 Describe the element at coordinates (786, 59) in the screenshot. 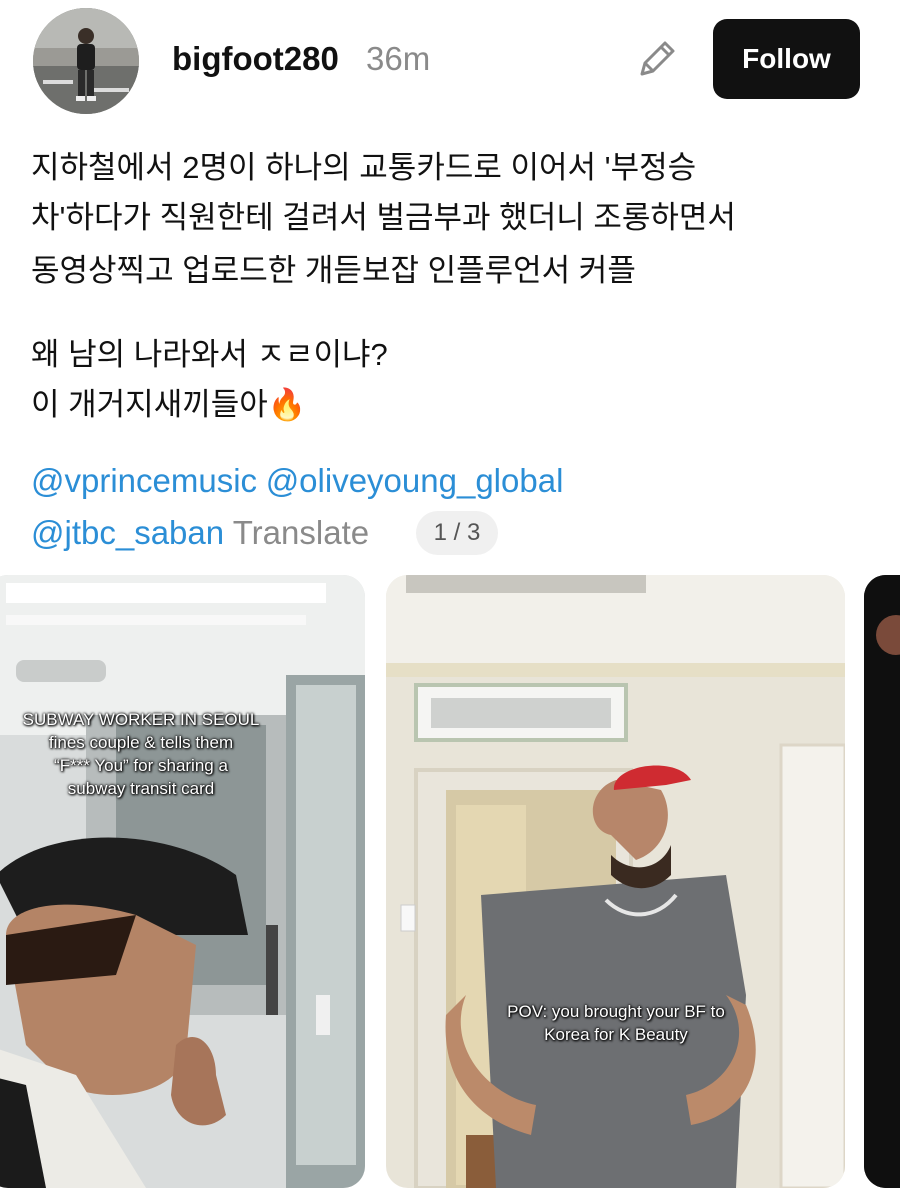

I see `follow-button: Follow` at that location.